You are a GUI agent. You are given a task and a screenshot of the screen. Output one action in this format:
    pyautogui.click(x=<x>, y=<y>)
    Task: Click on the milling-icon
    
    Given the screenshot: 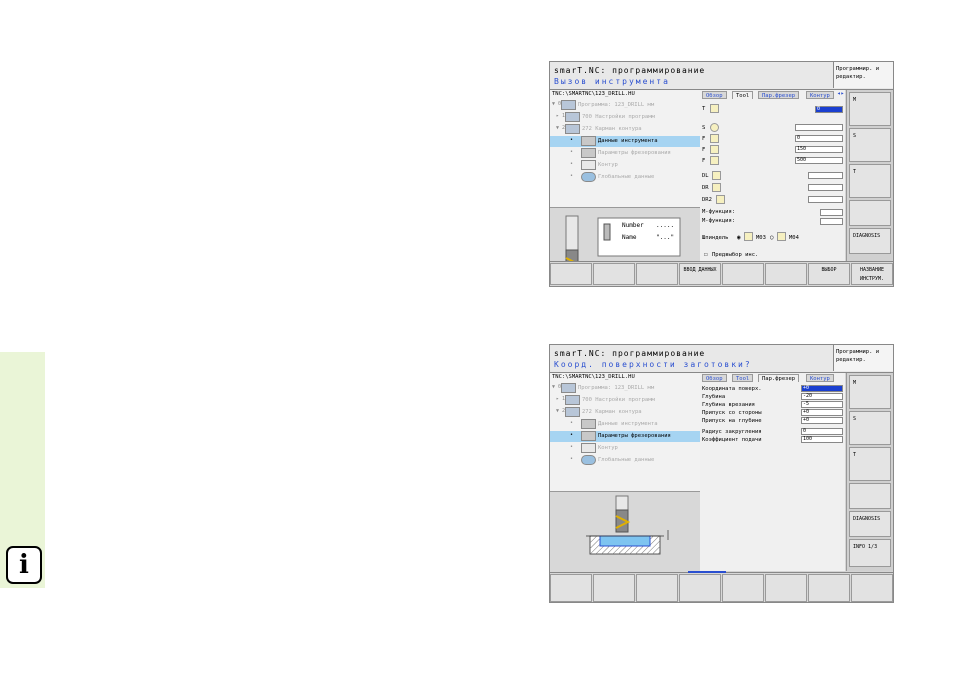 What is the action you would take?
    pyautogui.click(x=588, y=436)
    